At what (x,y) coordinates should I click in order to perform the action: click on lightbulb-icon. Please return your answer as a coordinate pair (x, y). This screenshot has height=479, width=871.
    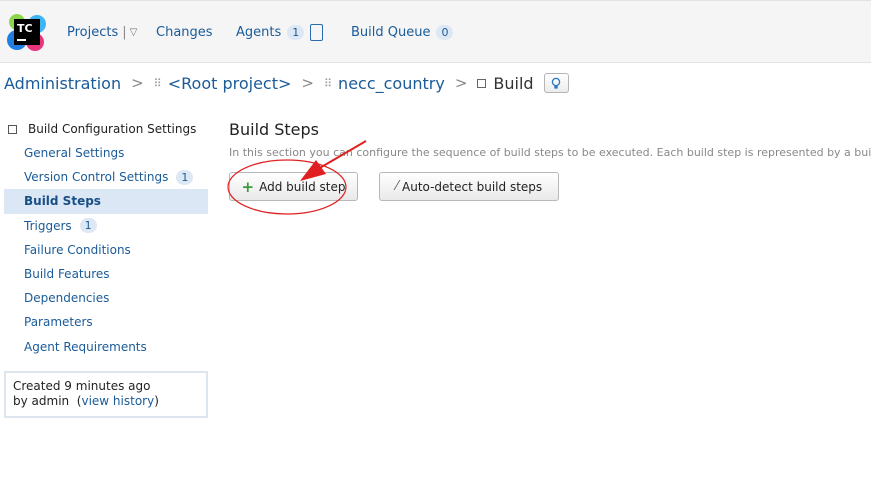
    Looking at the image, I should click on (556, 83).